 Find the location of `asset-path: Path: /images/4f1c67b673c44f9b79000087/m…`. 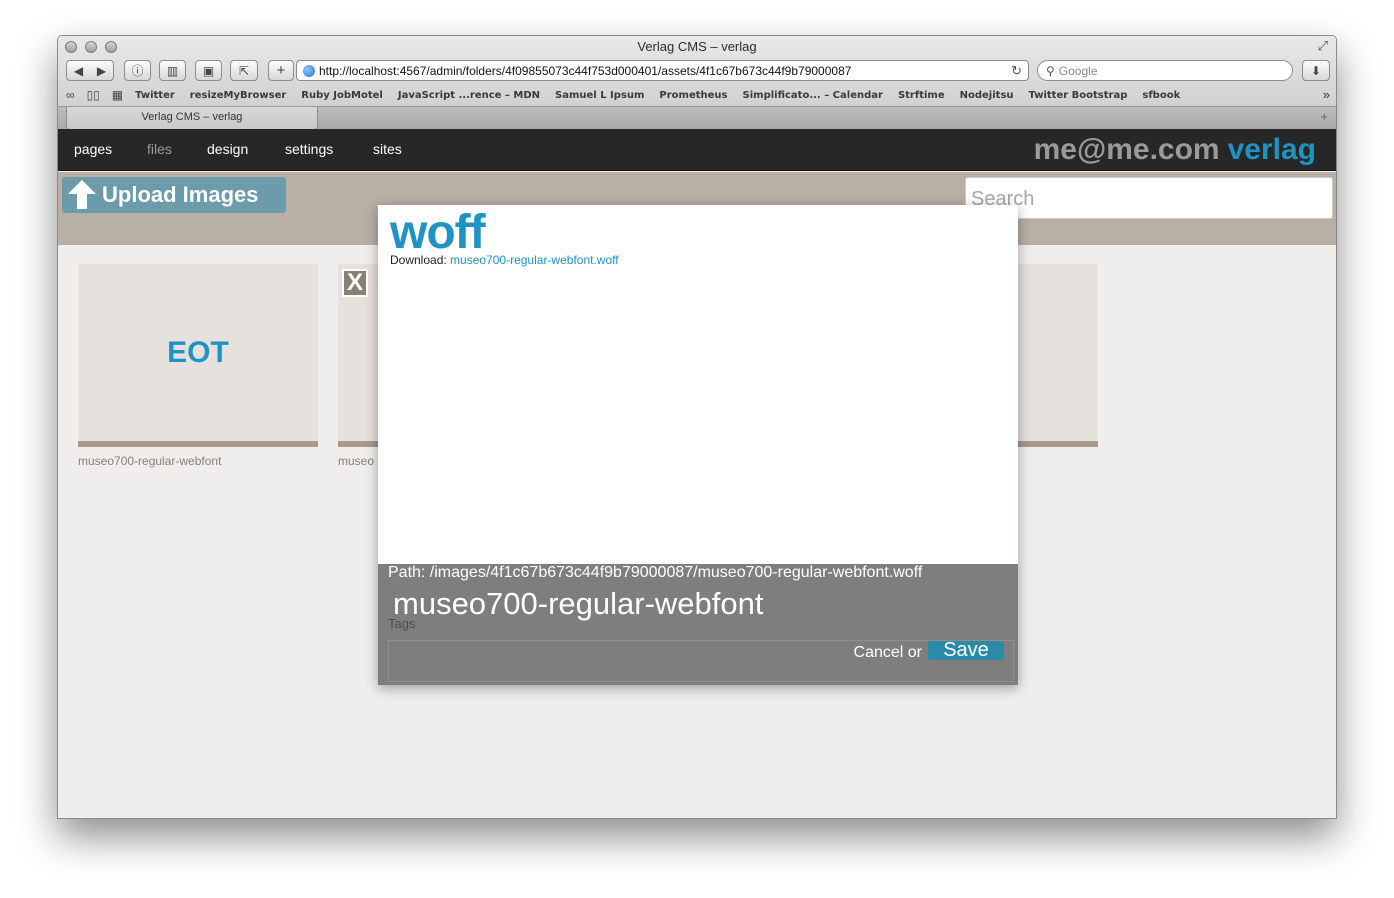

asset-path: Path: /images/4f1c67b673c44f9b79000087/m… is located at coordinates (655, 572).